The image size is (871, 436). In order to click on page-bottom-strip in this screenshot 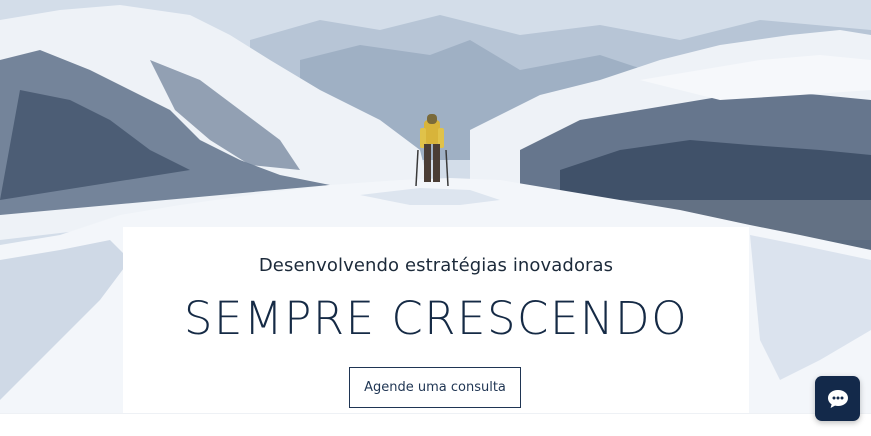, I will do `click(435, 424)`.